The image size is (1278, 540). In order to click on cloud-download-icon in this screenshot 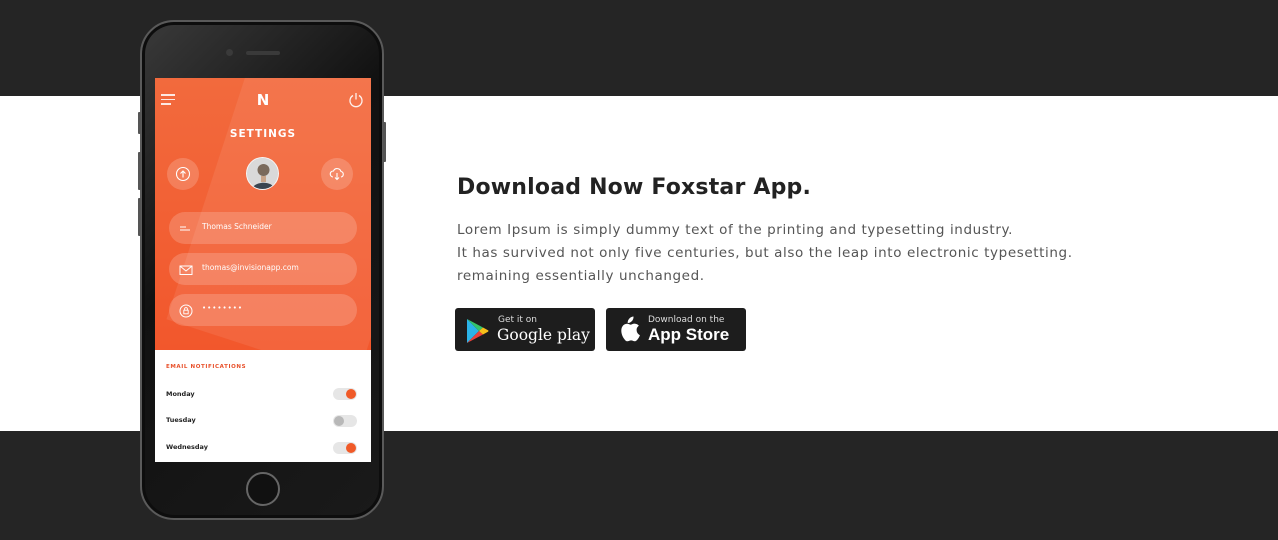, I will do `click(336, 174)`.